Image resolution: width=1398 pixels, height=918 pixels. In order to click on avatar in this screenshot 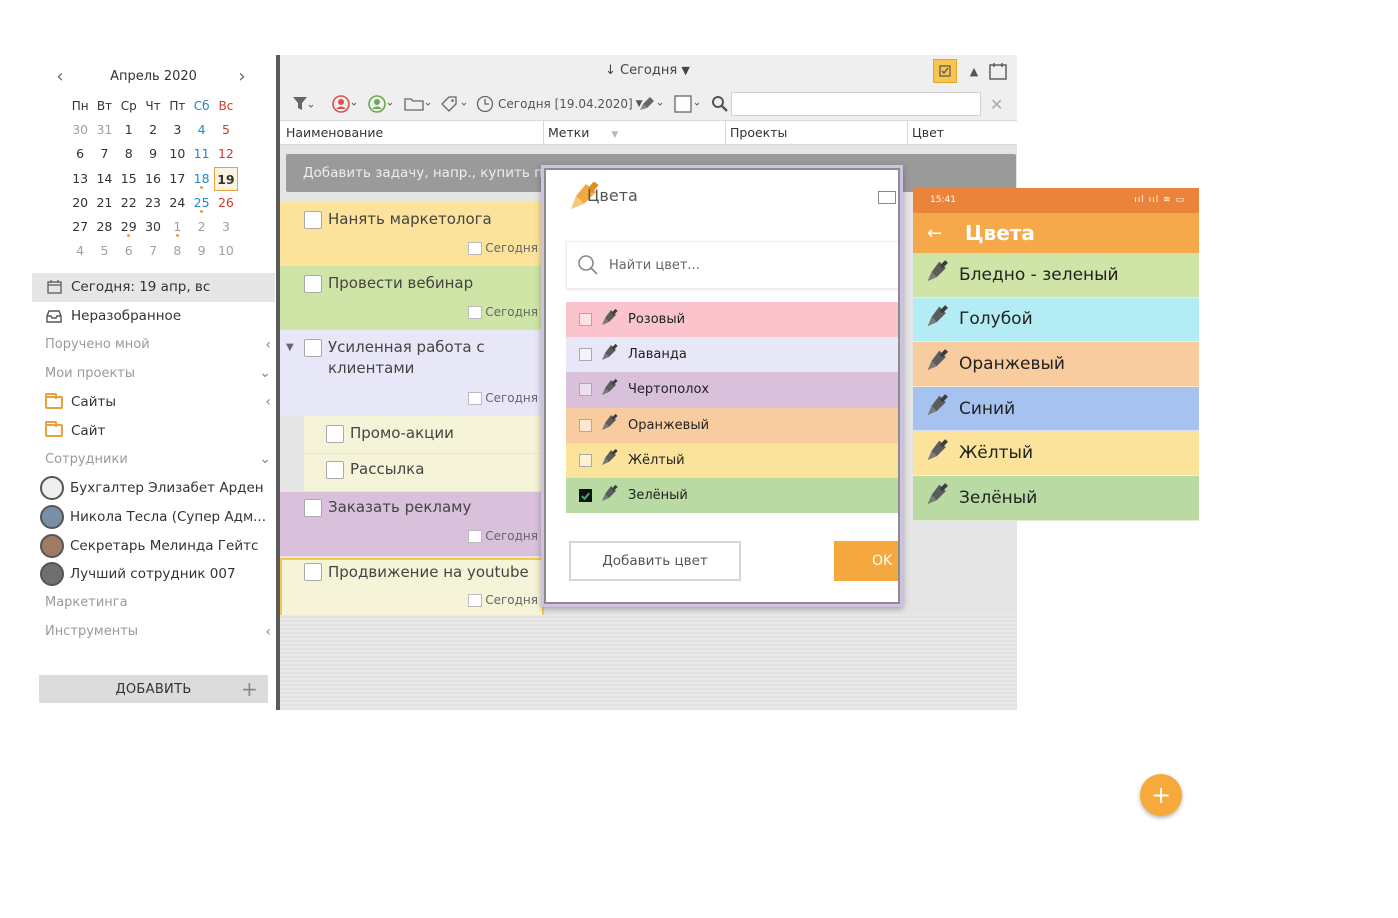, I will do `click(52, 516)`.